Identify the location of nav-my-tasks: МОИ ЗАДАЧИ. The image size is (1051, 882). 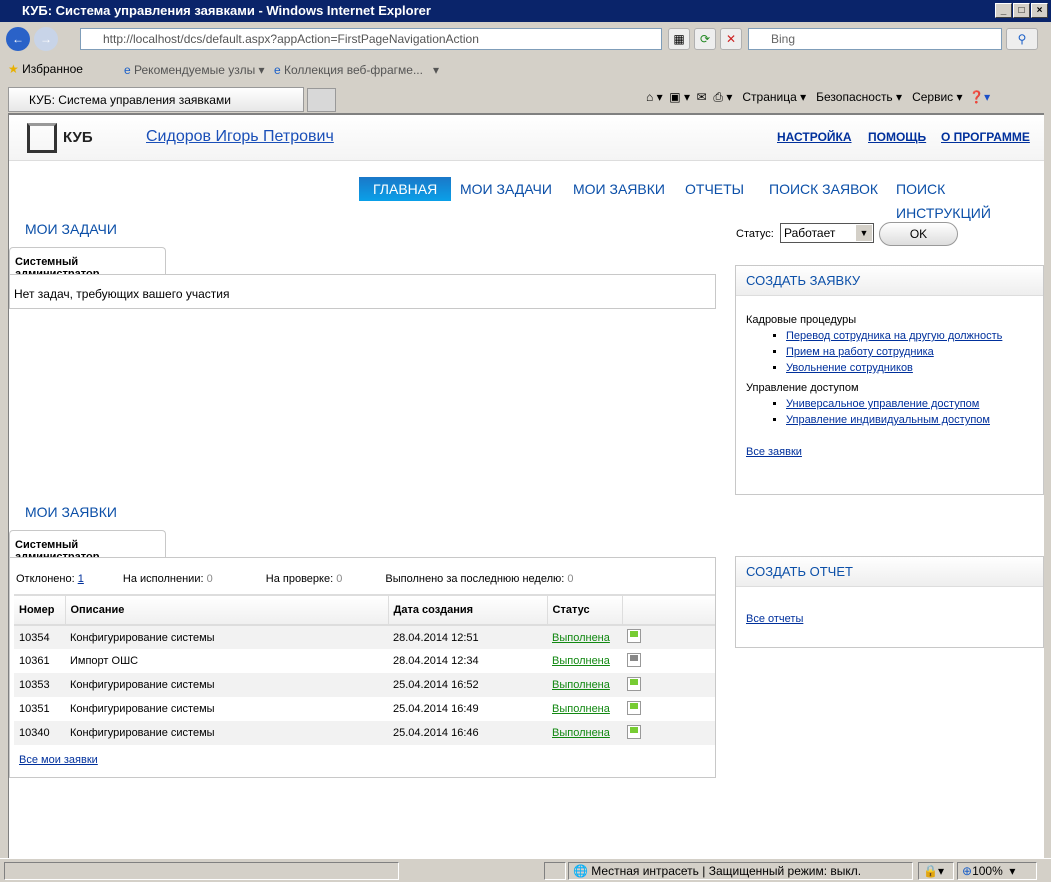
(506, 189).